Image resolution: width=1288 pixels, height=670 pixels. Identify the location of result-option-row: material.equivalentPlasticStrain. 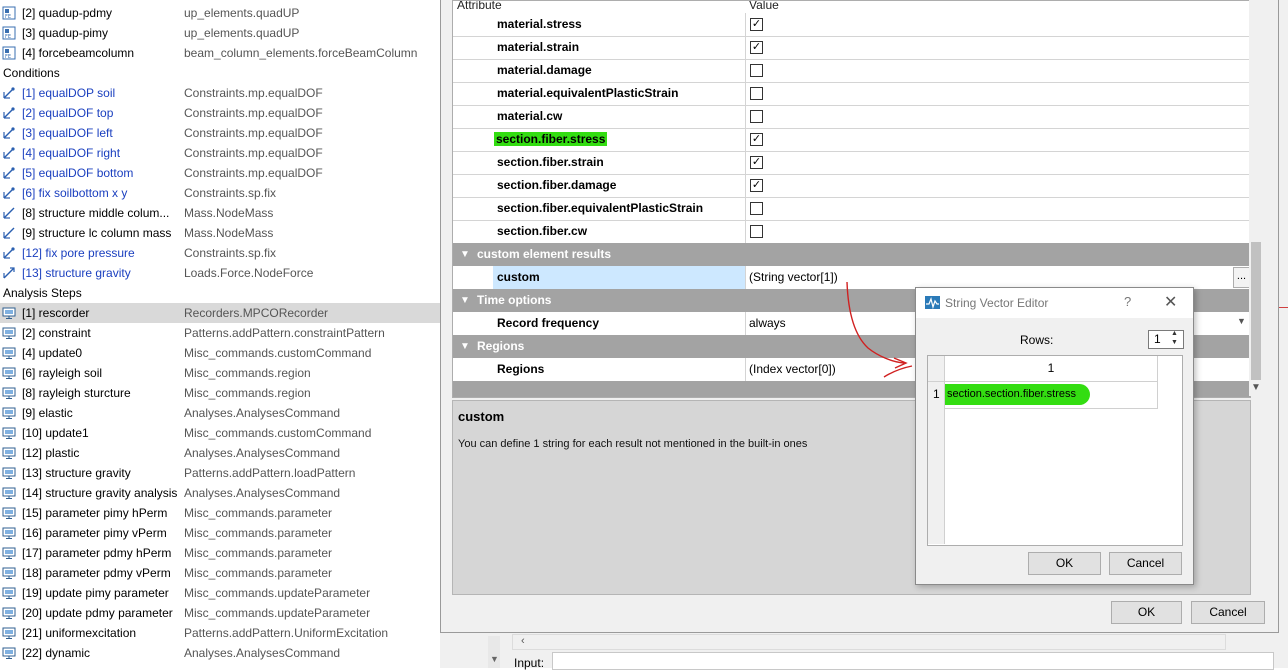
(851, 94).